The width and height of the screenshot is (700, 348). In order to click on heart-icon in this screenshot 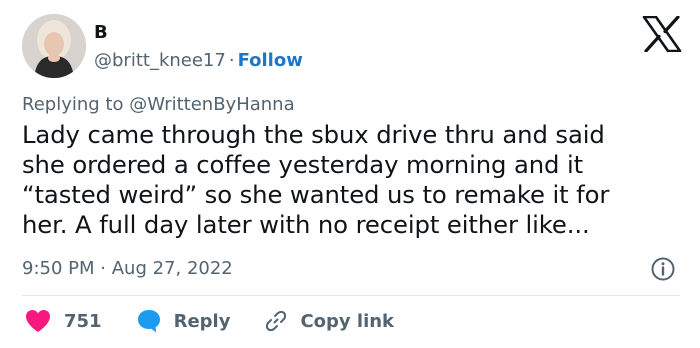, I will do `click(38, 321)`.